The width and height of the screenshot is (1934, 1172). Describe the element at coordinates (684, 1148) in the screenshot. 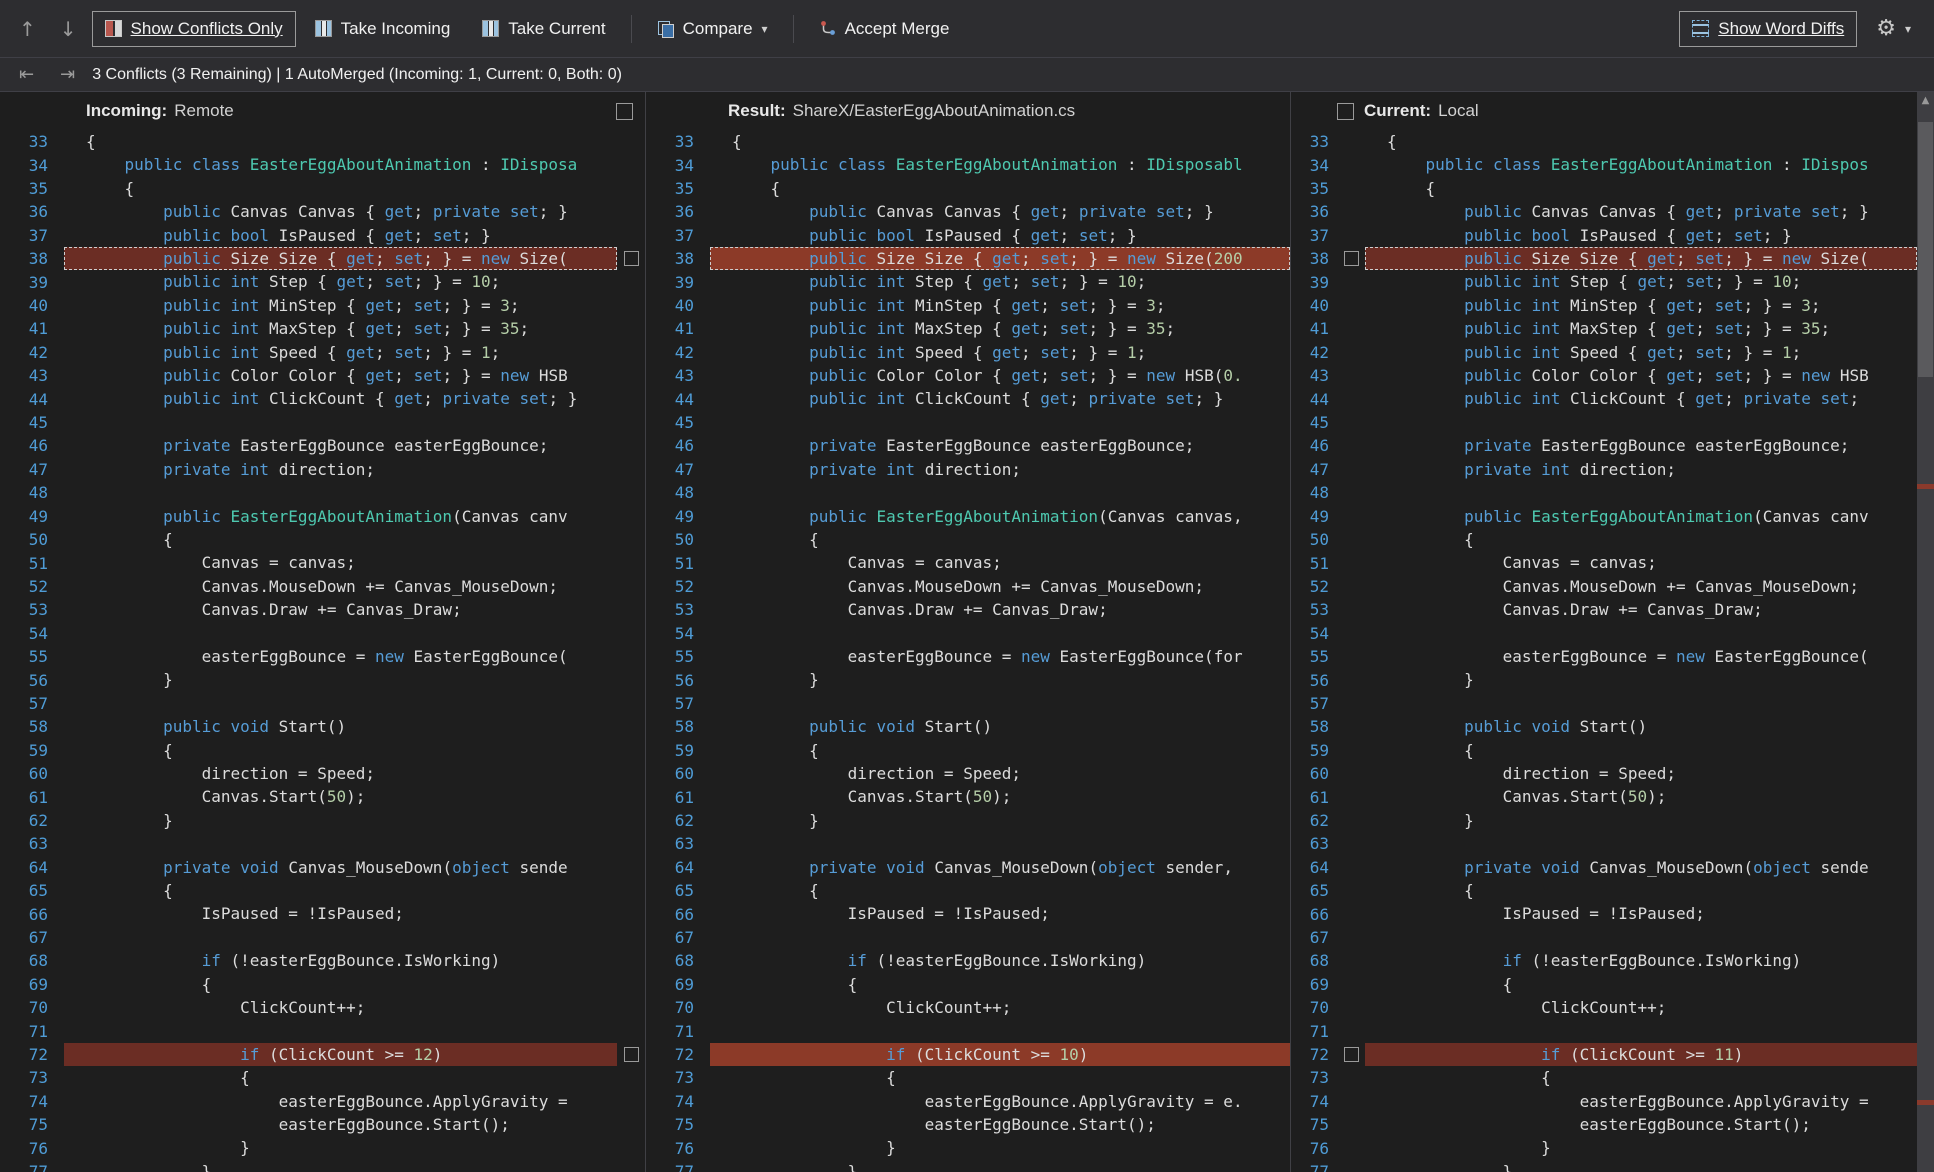

I see `line-number: 76` at that location.